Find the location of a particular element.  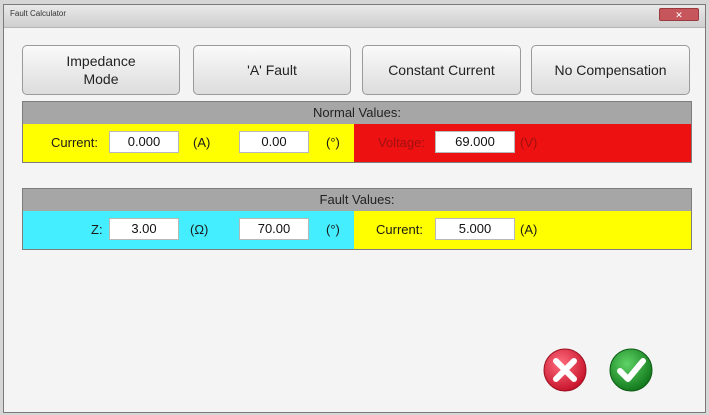

fault-angle-unit: (°) is located at coordinates (333, 229).